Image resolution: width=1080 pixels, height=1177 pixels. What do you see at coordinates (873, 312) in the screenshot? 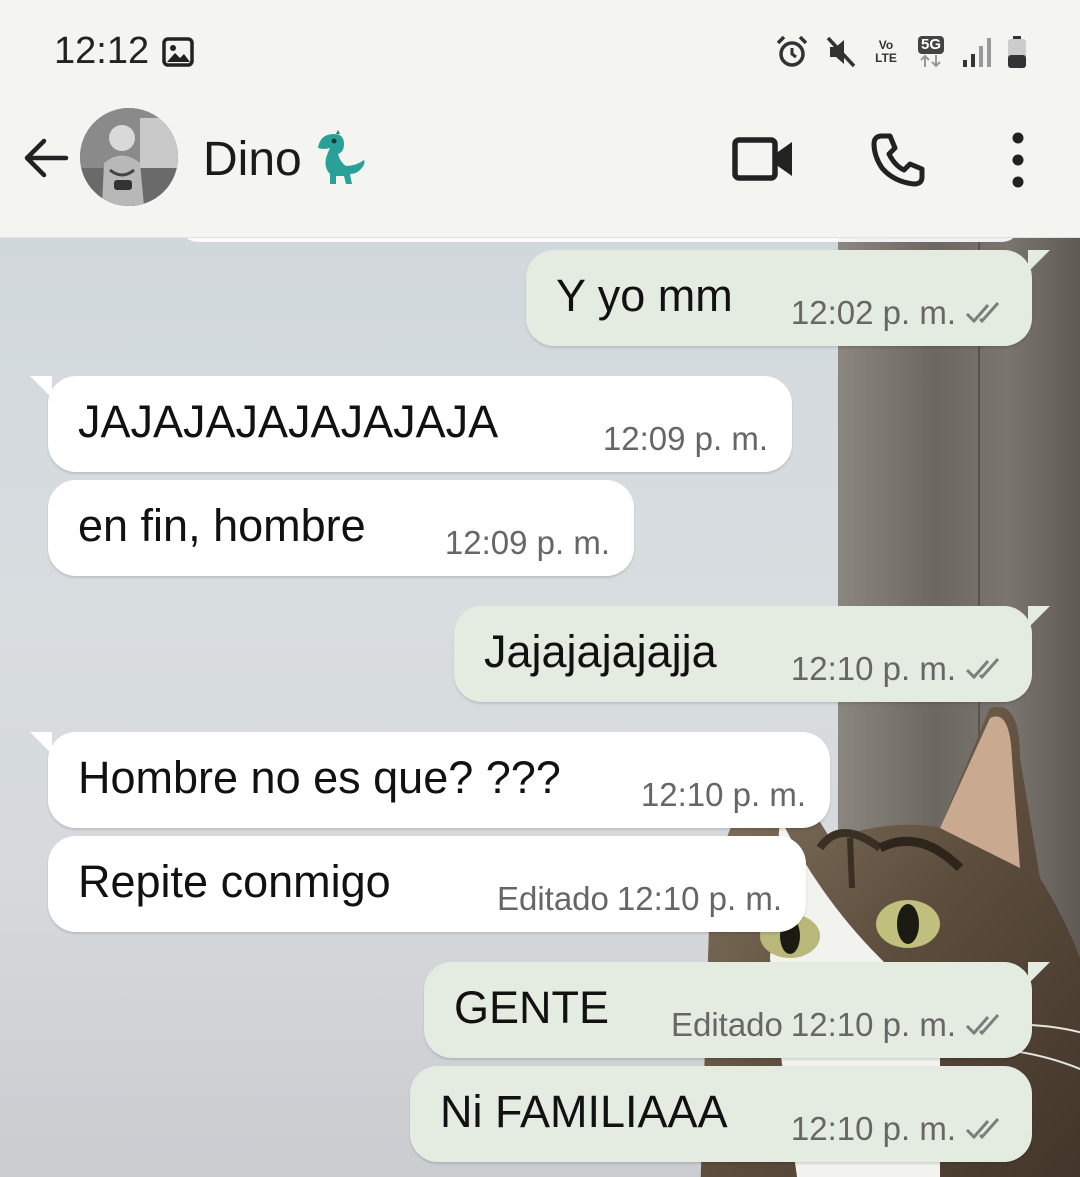
I see `message-time: 12:02 p. m.` at bounding box center [873, 312].